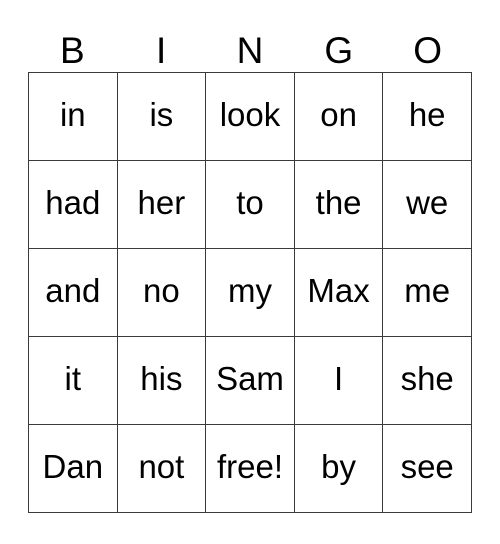 The width and height of the screenshot is (500, 544). I want to click on bingo-cell-label: Max, so click(338, 290).